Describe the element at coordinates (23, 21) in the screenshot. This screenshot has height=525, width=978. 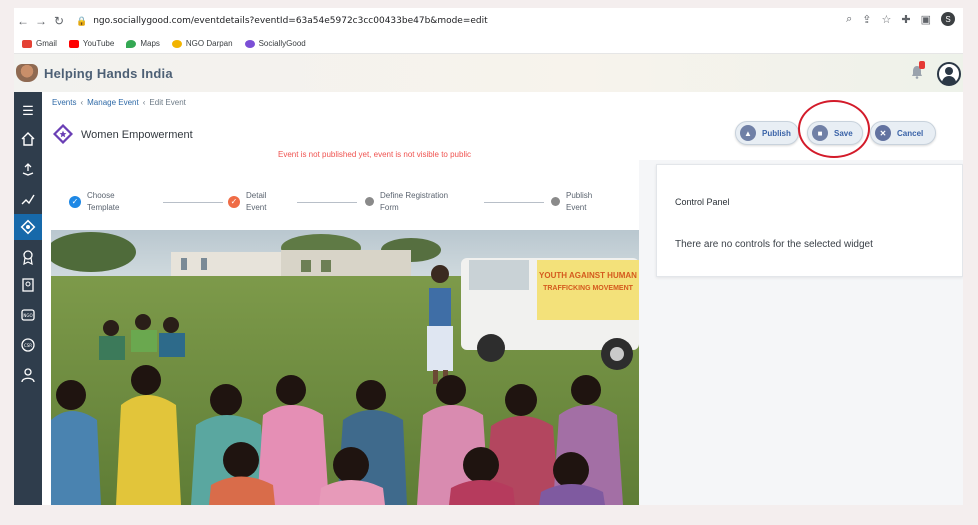
I see `back-arrow-icon: ←` at that location.